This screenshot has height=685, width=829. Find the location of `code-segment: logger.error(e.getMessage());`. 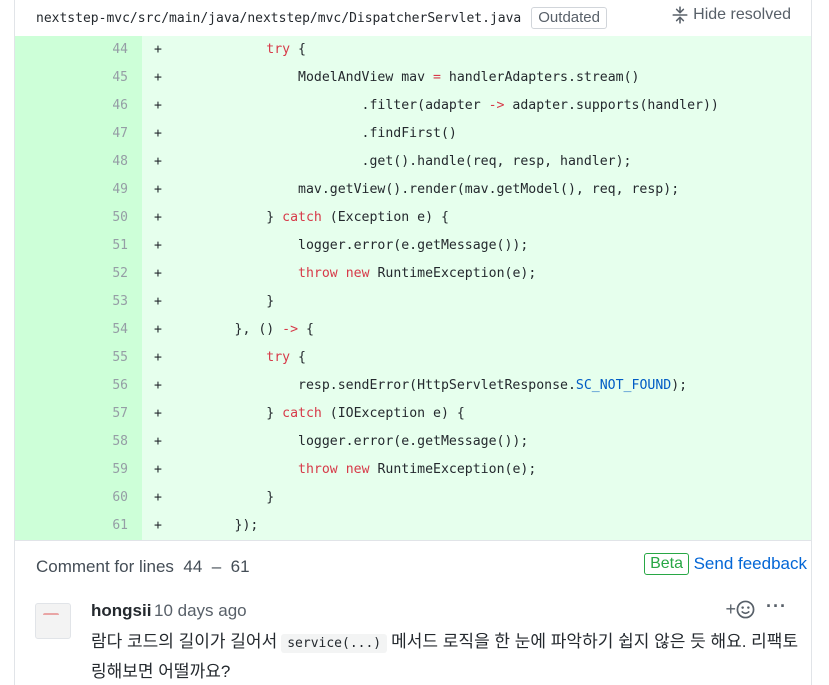

code-segment: logger.error(e.getMessage()); is located at coordinates (350, 245).